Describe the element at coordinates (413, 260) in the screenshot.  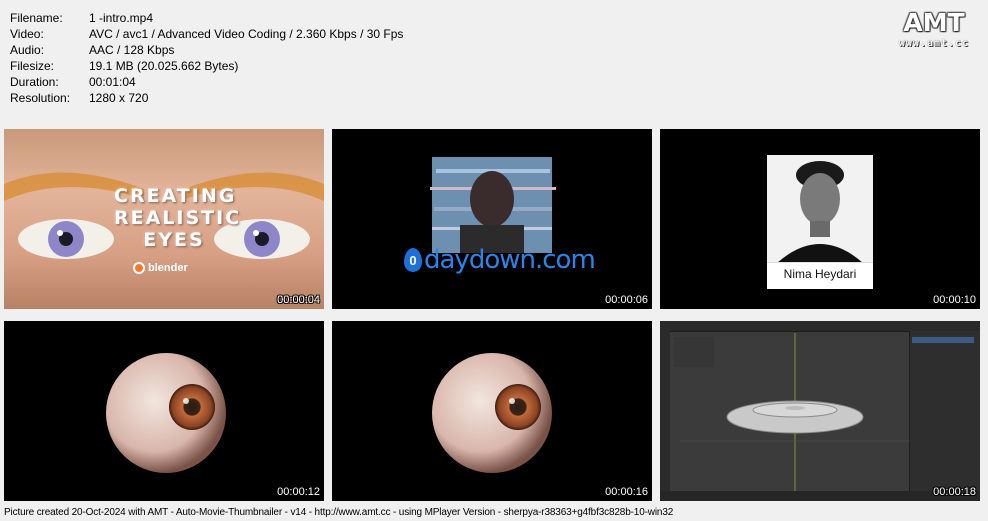
I see `droplet-icon: 0` at that location.